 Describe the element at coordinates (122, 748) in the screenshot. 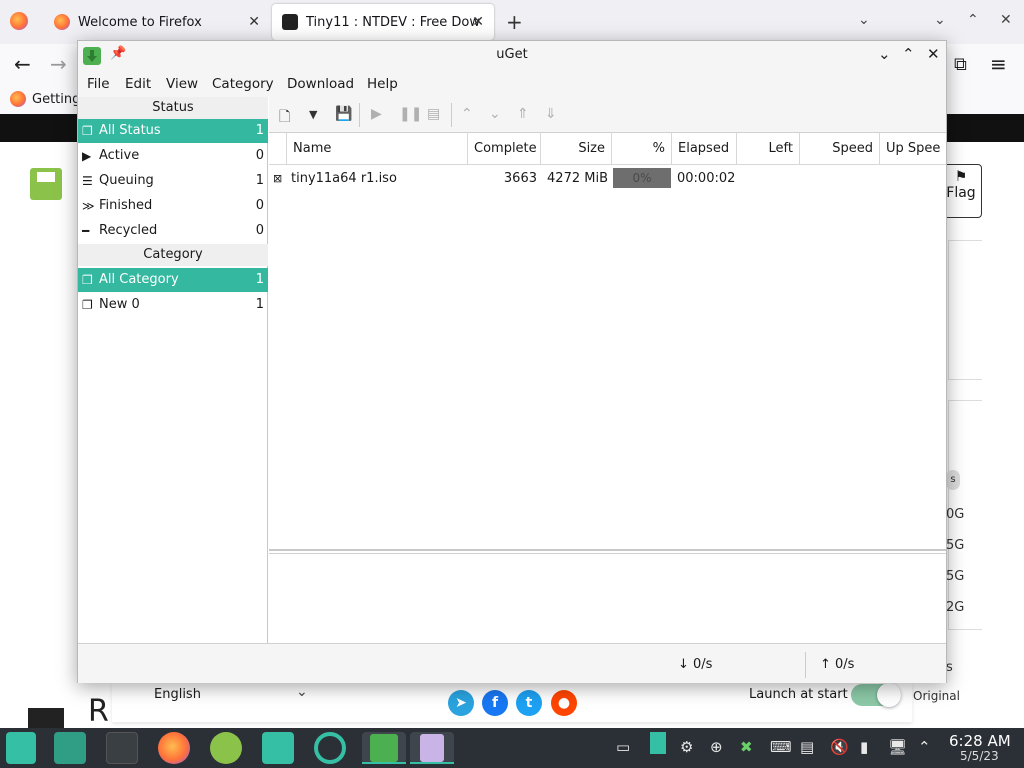

I see `terminal-icon` at that location.